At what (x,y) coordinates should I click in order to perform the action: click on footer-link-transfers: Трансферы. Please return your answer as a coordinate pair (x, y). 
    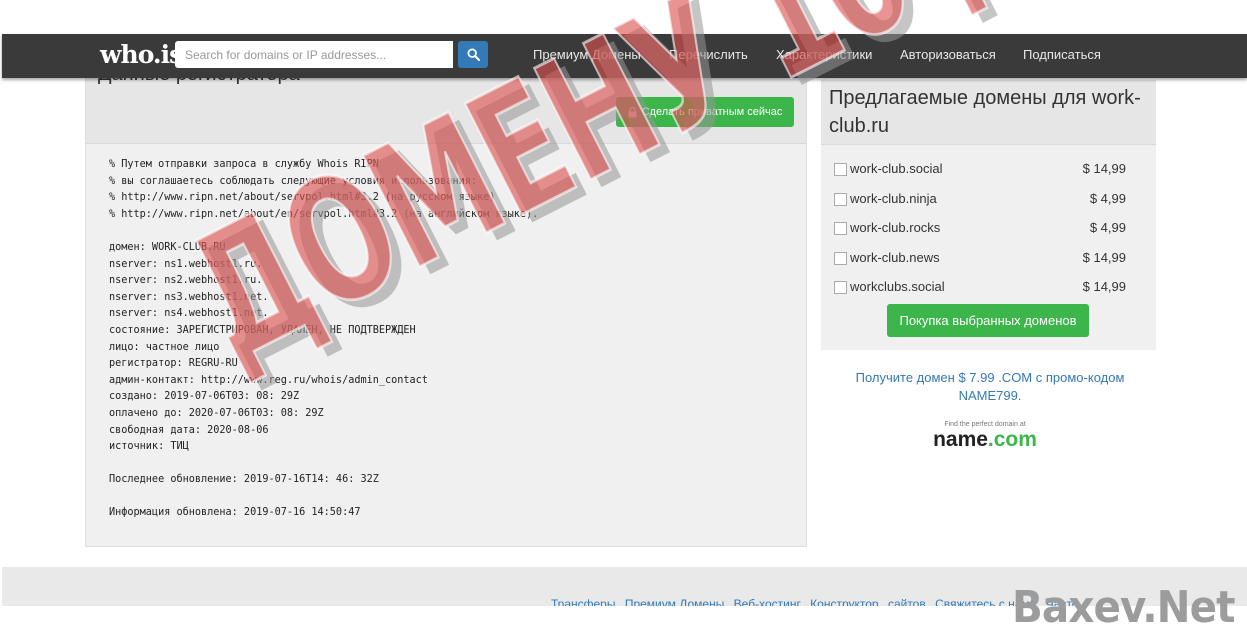
    Looking at the image, I should click on (583, 601).